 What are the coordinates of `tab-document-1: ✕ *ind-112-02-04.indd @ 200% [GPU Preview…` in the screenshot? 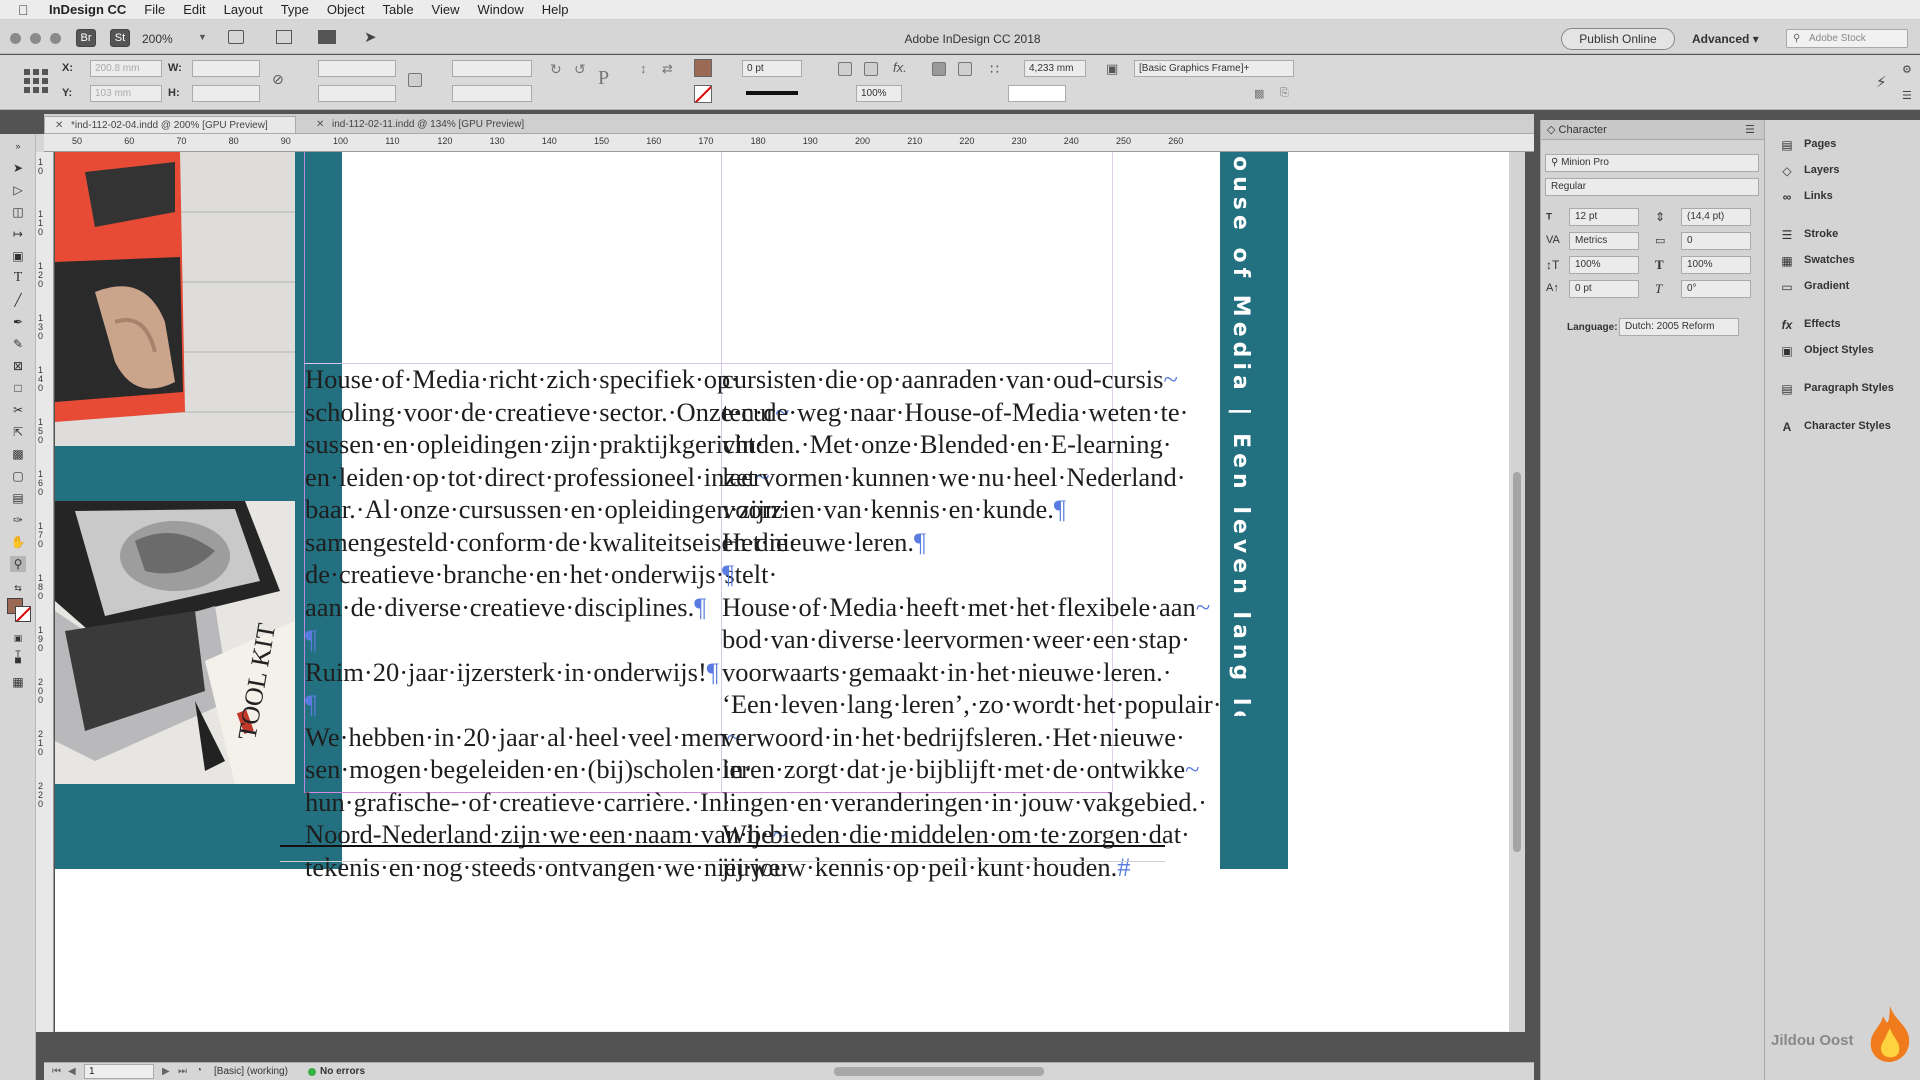 It's located at (170, 124).